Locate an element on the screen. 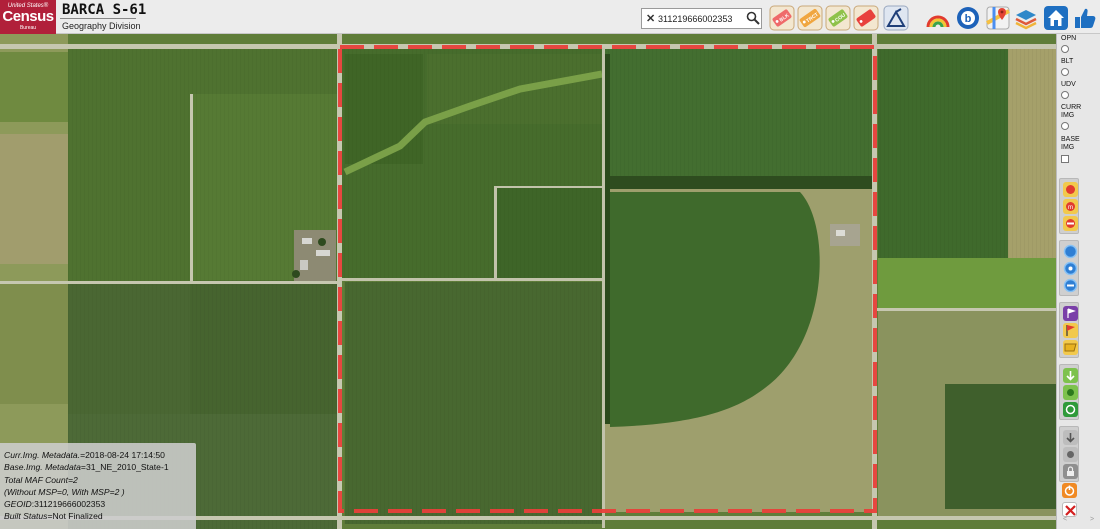  tag-blk-button: BLK is located at coordinates (782, 18).